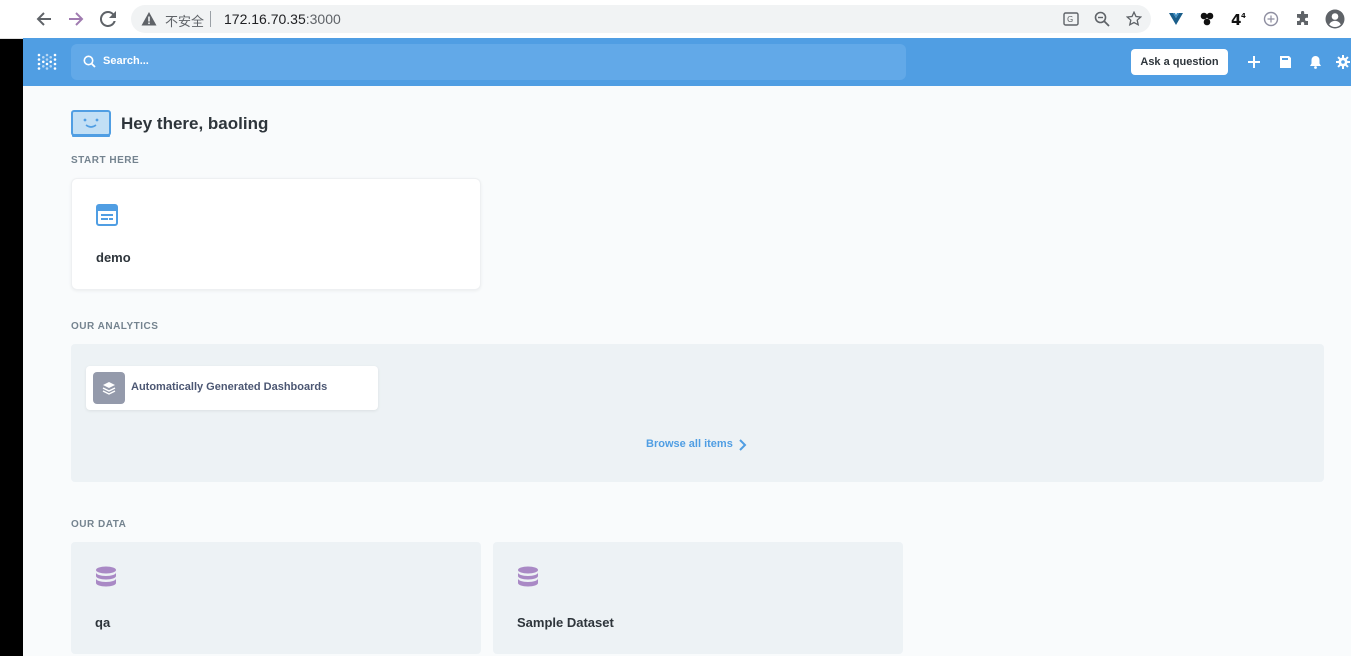 The height and width of the screenshot is (656, 1351). Describe the element at coordinates (1315, 62) in the screenshot. I see `notifications-bell-icon` at that location.